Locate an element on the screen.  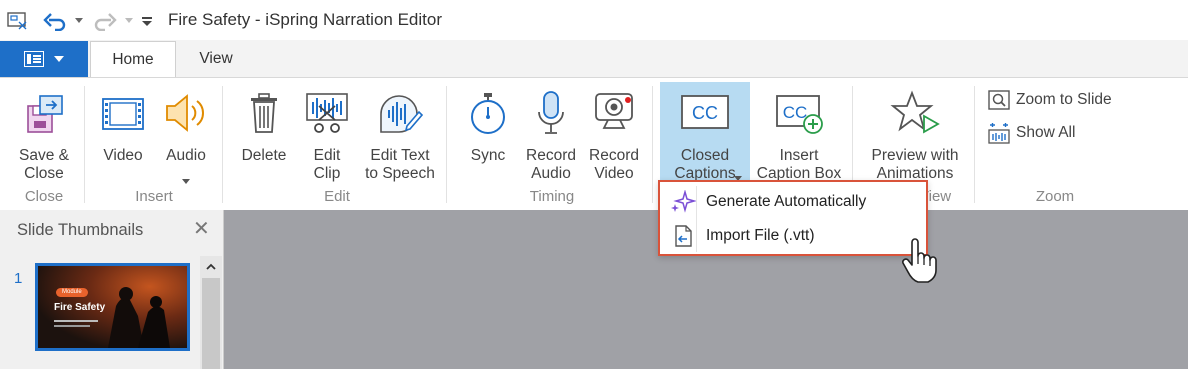
show-all-label: Show All is located at coordinates (1046, 132).